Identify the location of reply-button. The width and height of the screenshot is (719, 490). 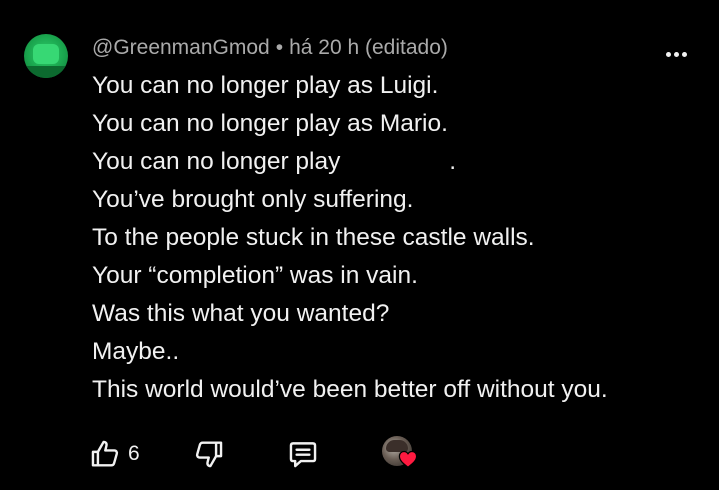
(303, 454).